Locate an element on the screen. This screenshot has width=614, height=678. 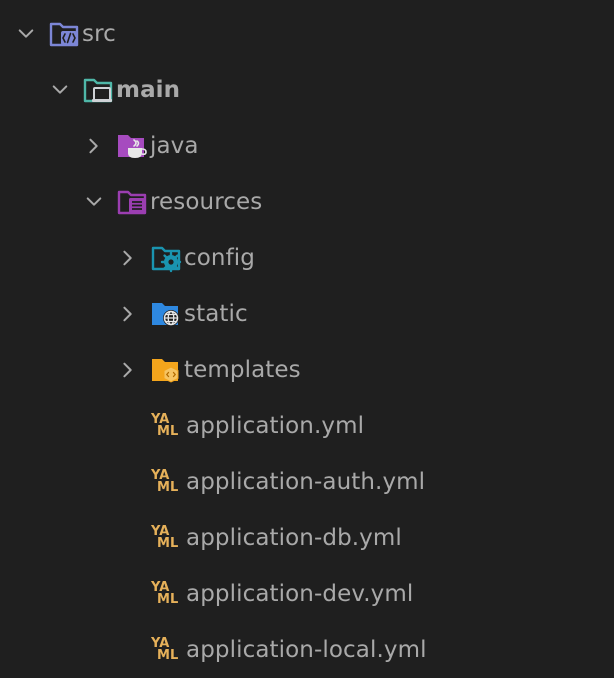
folder-static-icon is located at coordinates (166, 314).